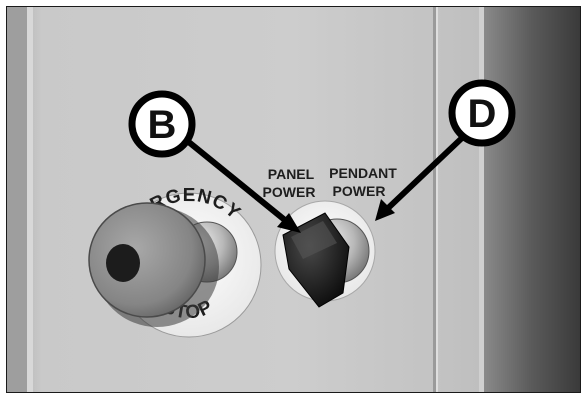  What do you see at coordinates (162, 125) in the screenshot?
I see `callout-b-letter: B` at bounding box center [162, 125].